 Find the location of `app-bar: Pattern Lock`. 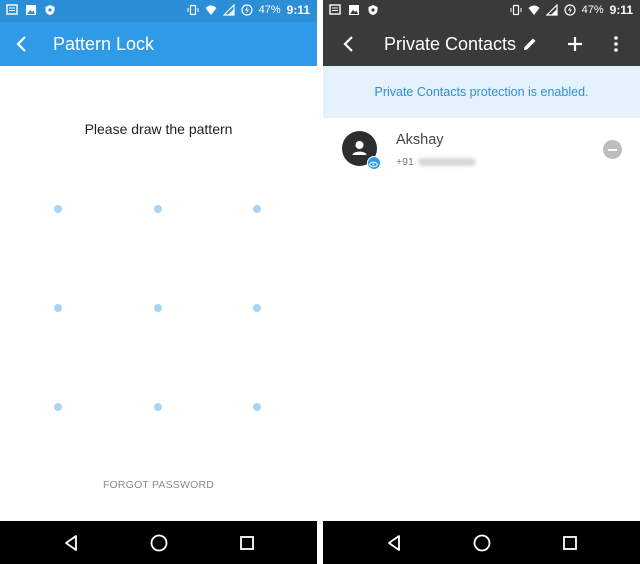

app-bar: Pattern Lock is located at coordinates (158, 44).